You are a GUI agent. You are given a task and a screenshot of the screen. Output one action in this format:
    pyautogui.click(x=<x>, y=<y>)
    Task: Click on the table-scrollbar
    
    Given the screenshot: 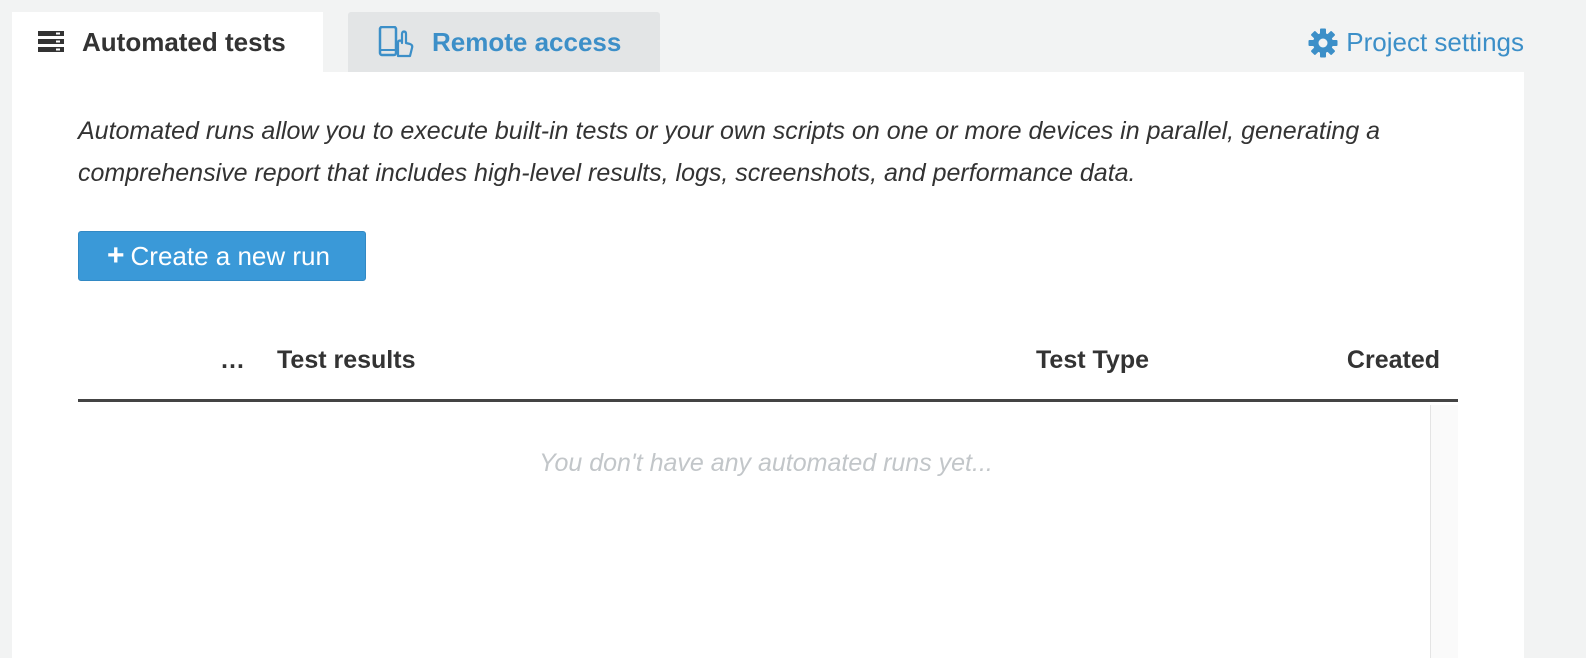 What is the action you would take?
    pyautogui.click(x=1444, y=531)
    